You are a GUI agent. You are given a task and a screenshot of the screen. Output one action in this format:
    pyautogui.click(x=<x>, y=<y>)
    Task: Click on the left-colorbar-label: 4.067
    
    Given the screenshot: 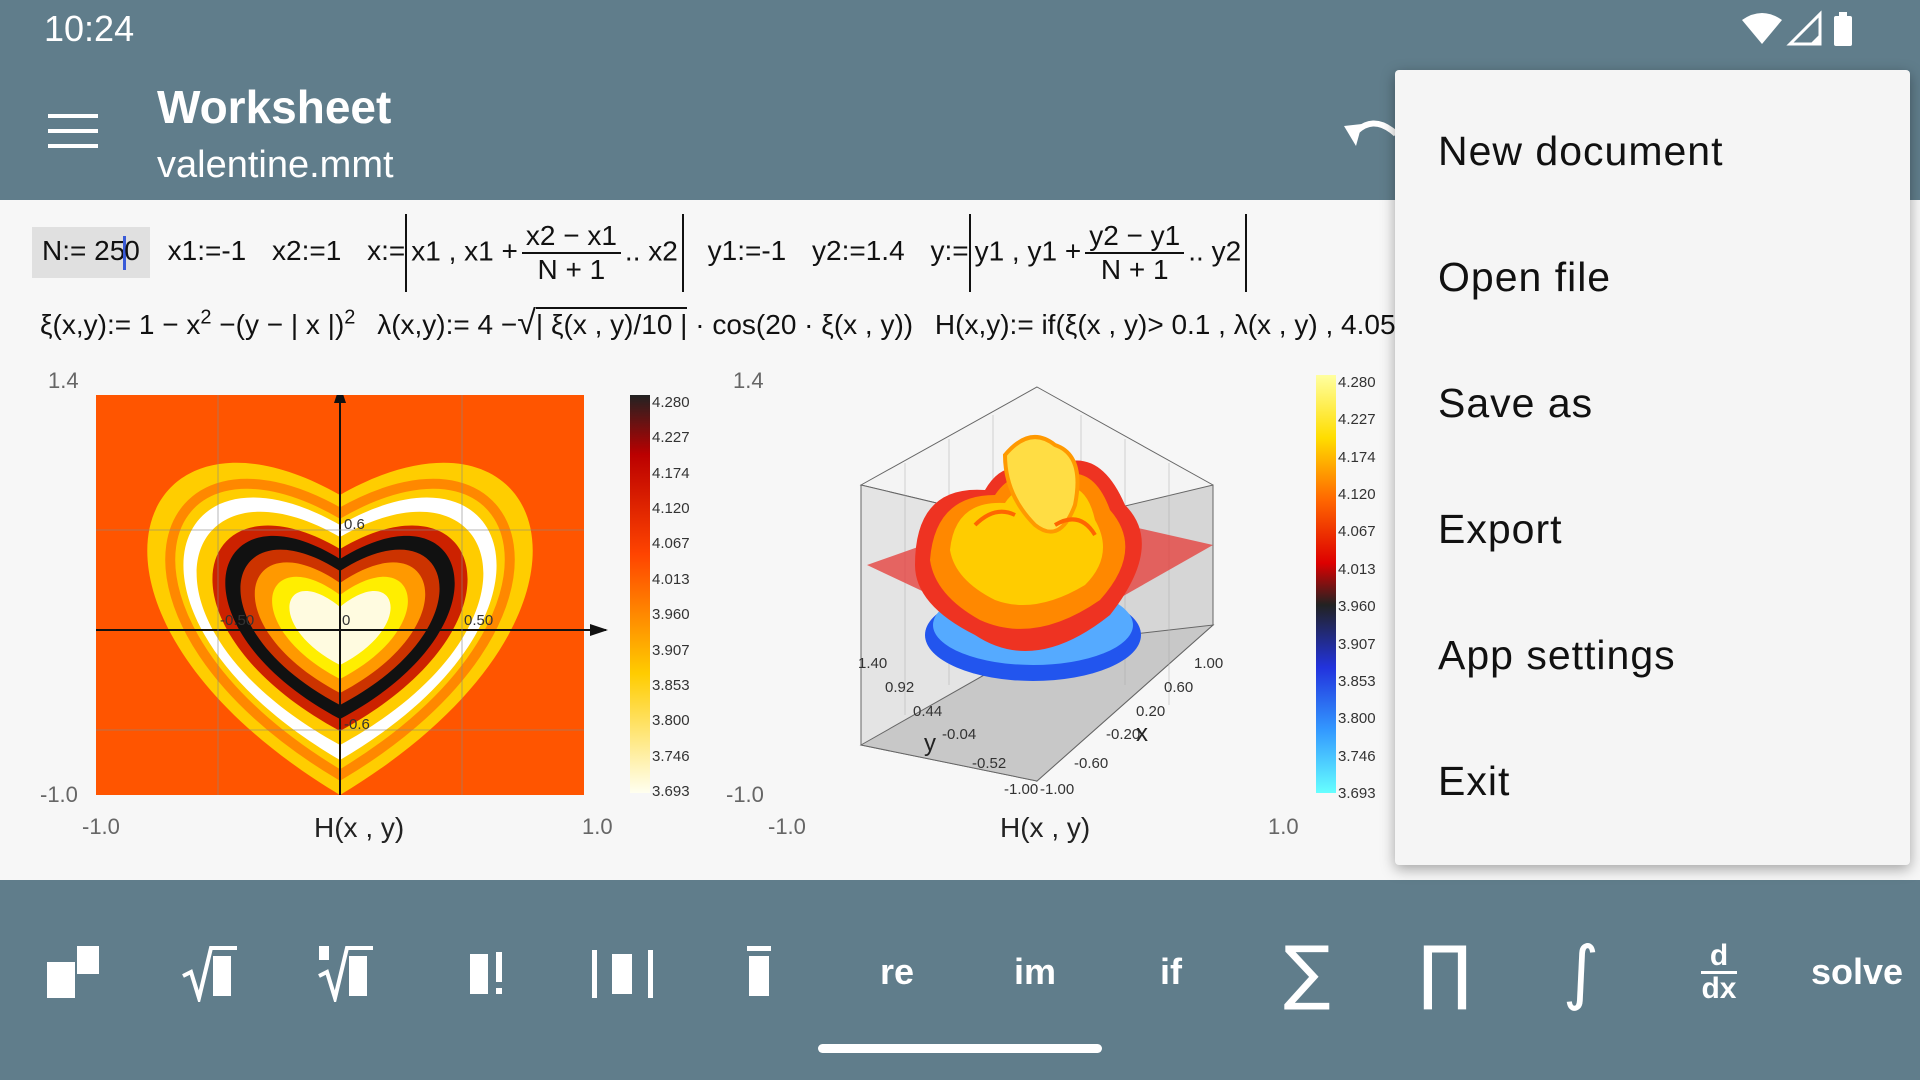 What is the action you would take?
    pyautogui.click(x=671, y=544)
    